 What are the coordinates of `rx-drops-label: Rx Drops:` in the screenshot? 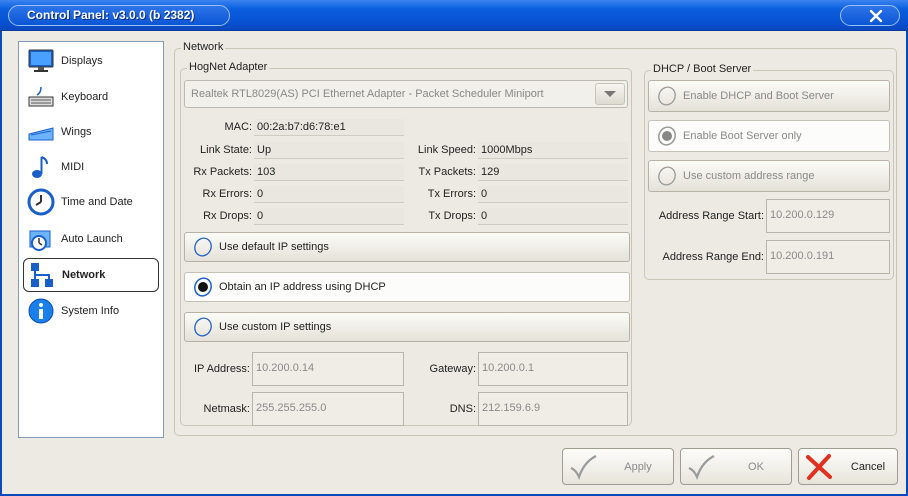 It's located at (227, 216).